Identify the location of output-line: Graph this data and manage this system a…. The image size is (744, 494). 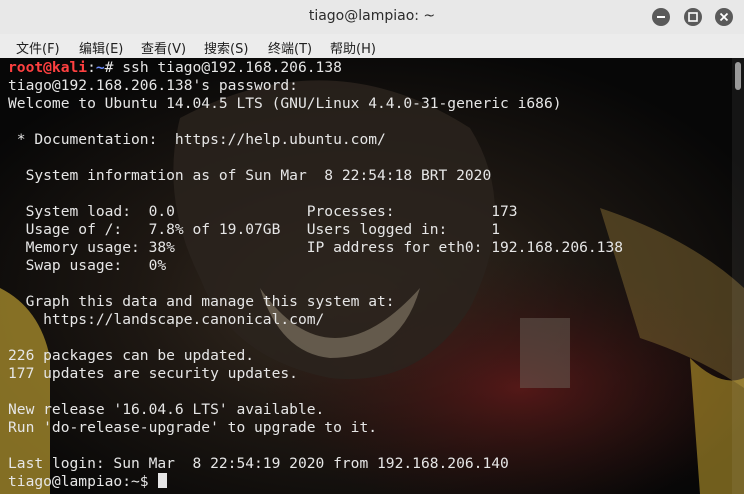
(201, 301).